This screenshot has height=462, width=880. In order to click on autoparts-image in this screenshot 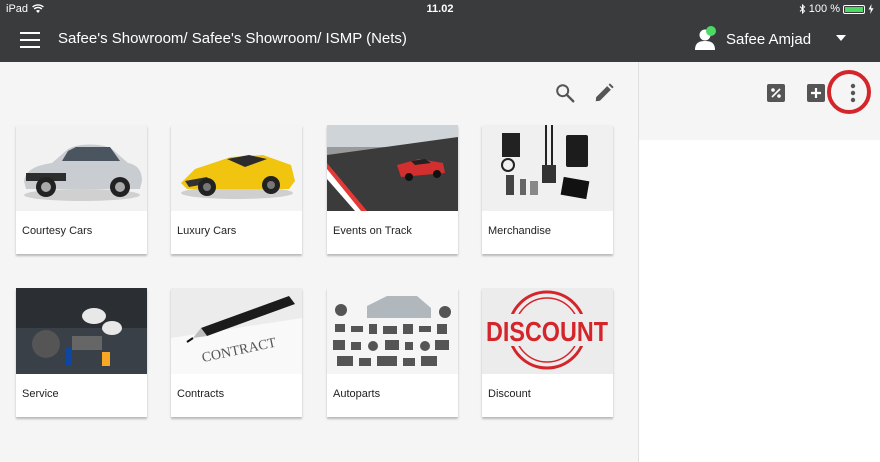, I will do `click(392, 331)`.